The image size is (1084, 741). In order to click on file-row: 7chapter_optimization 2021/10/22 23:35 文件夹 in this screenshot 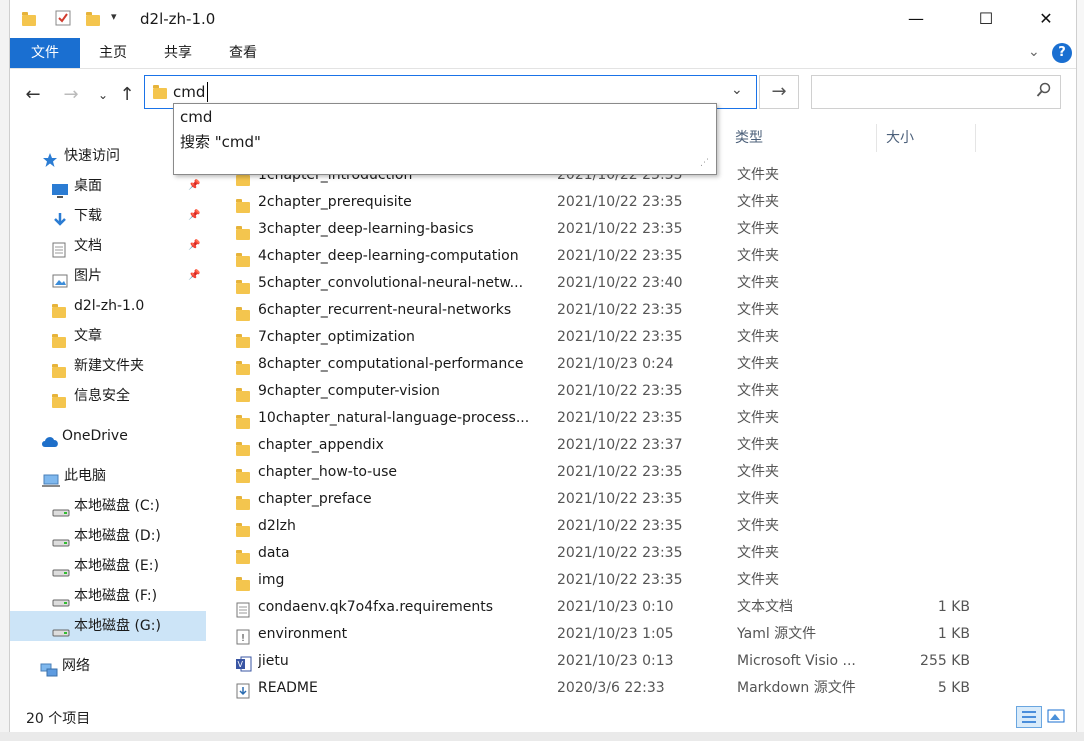, I will do `click(600, 337)`.